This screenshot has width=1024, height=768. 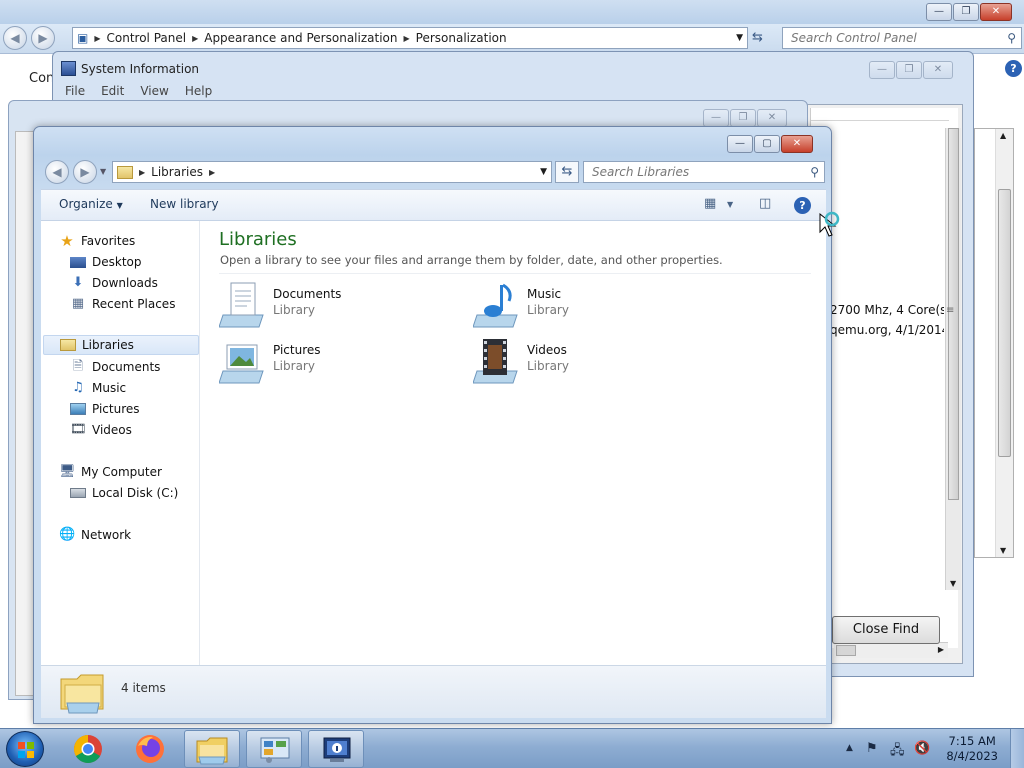 What do you see at coordinates (97, 241) in the screenshot?
I see `nav-favorites: ★ Favorites` at bounding box center [97, 241].